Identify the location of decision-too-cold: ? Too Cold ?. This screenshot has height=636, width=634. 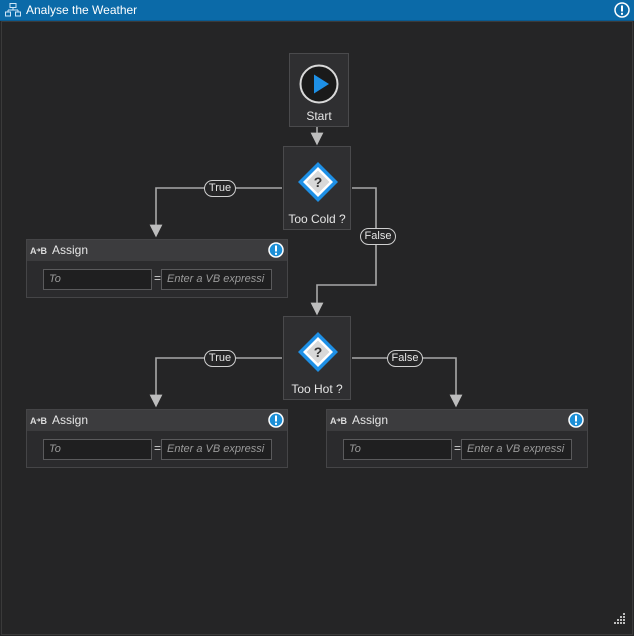
(317, 188).